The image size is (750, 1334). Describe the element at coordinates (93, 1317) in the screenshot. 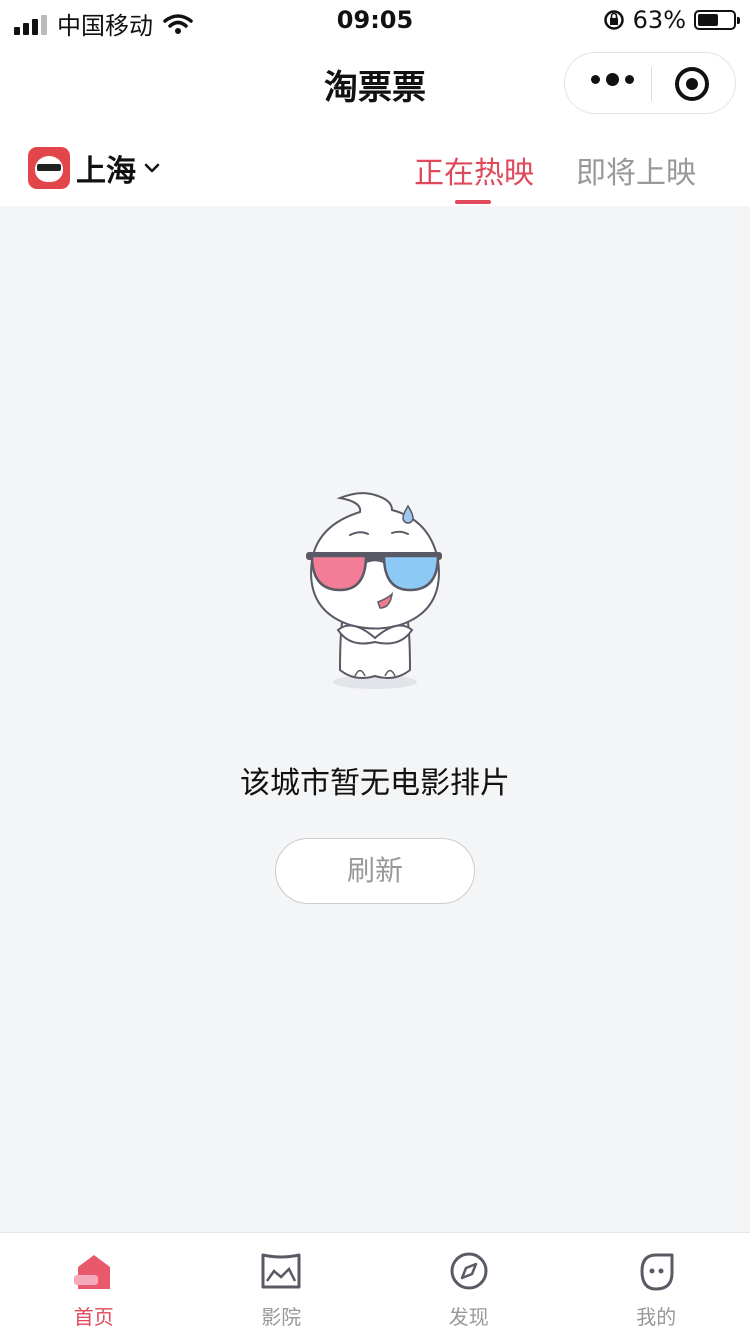

I see `tabbar-label-home: 首页` at that location.